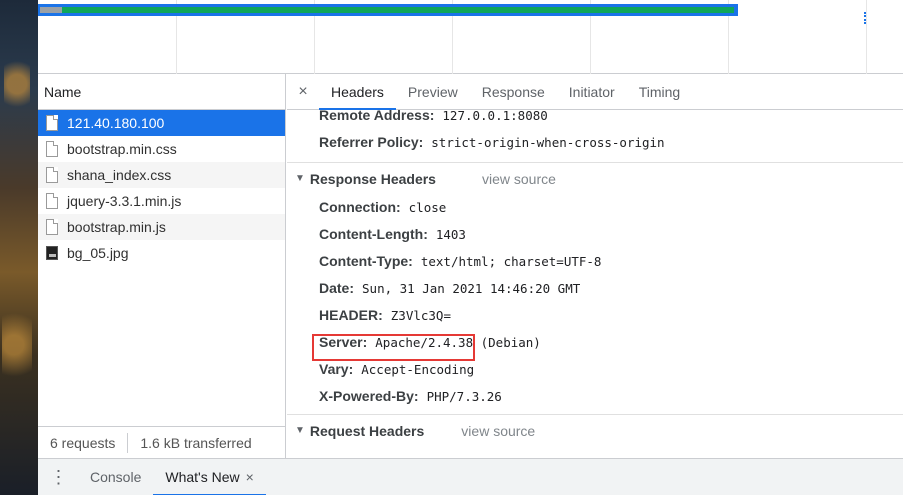 Image resolution: width=903 pixels, height=495 pixels. What do you see at coordinates (865, 18) in the screenshot?
I see `overview-load-marker` at bounding box center [865, 18].